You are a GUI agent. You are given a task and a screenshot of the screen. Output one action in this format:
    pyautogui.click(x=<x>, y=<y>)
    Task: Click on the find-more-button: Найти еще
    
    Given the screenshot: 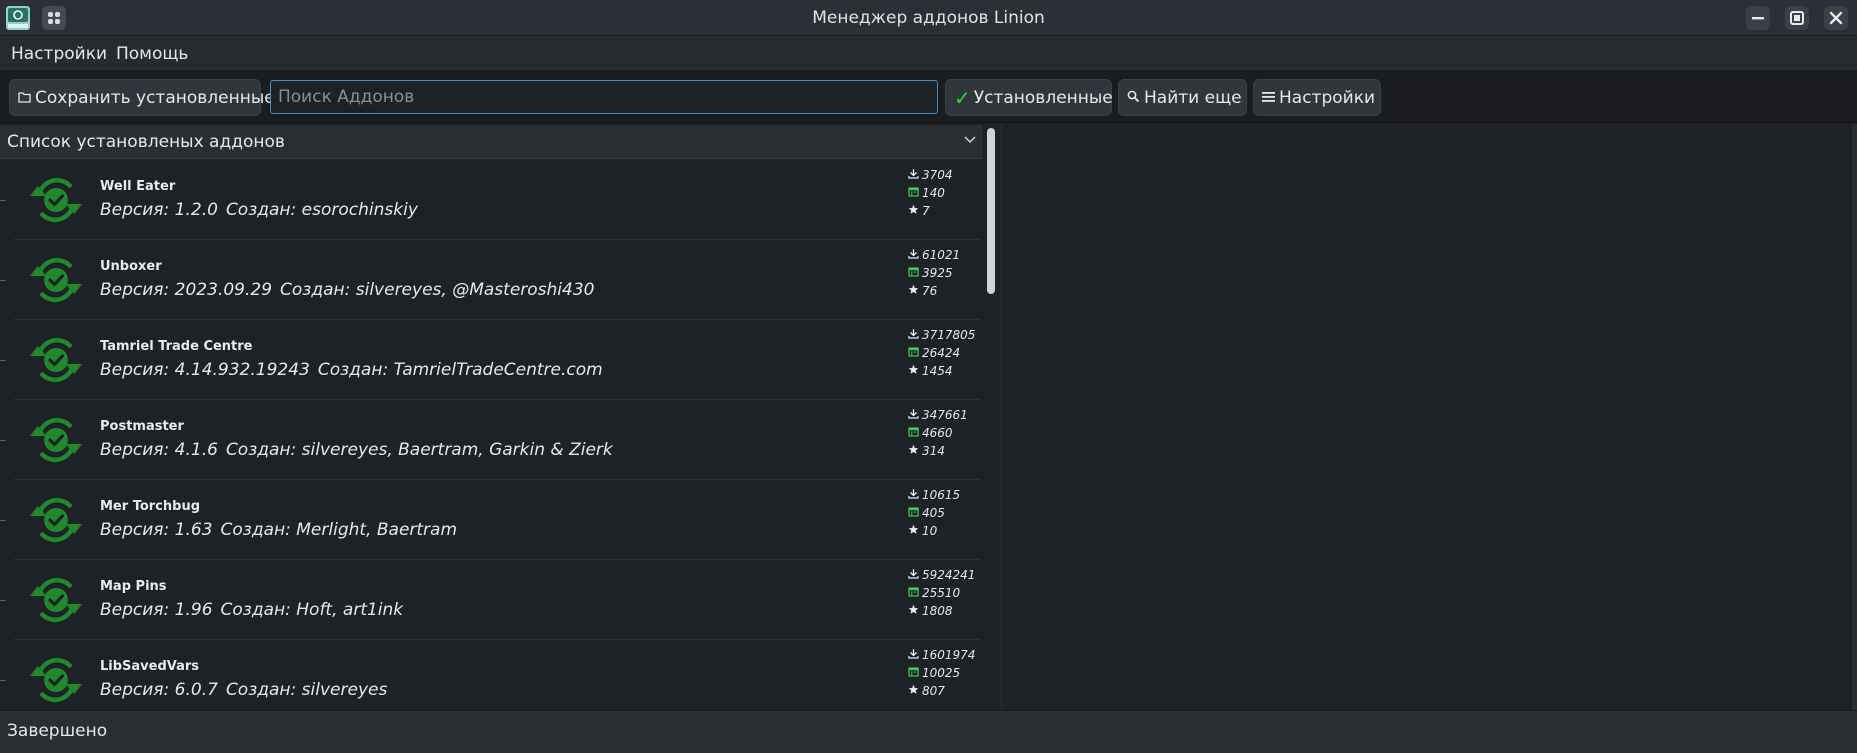 What is the action you would take?
    pyautogui.click(x=1182, y=97)
    